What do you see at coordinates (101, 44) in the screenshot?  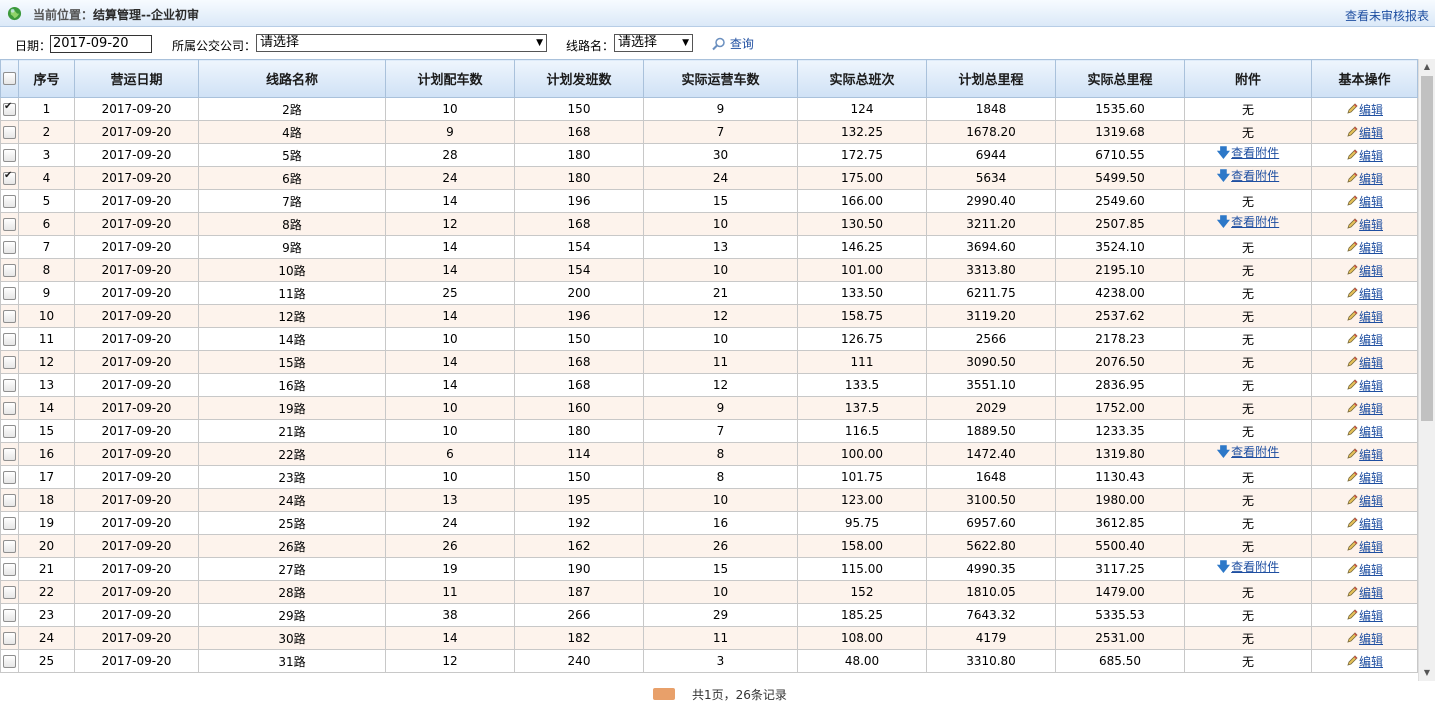 I see `date-input: 2017-09-20` at bounding box center [101, 44].